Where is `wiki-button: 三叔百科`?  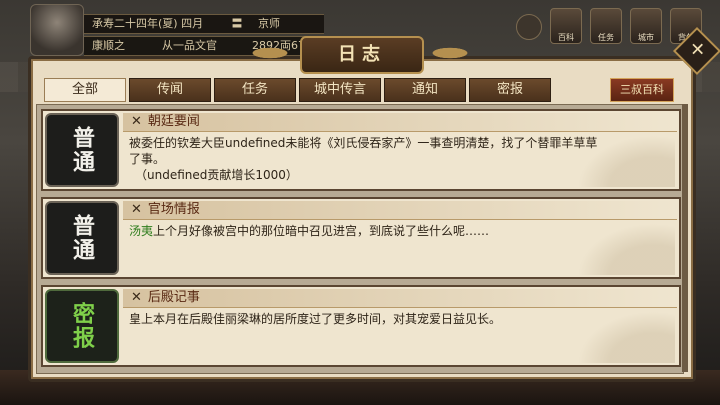
wiki-button: 三叔百科 is located at coordinates (642, 90).